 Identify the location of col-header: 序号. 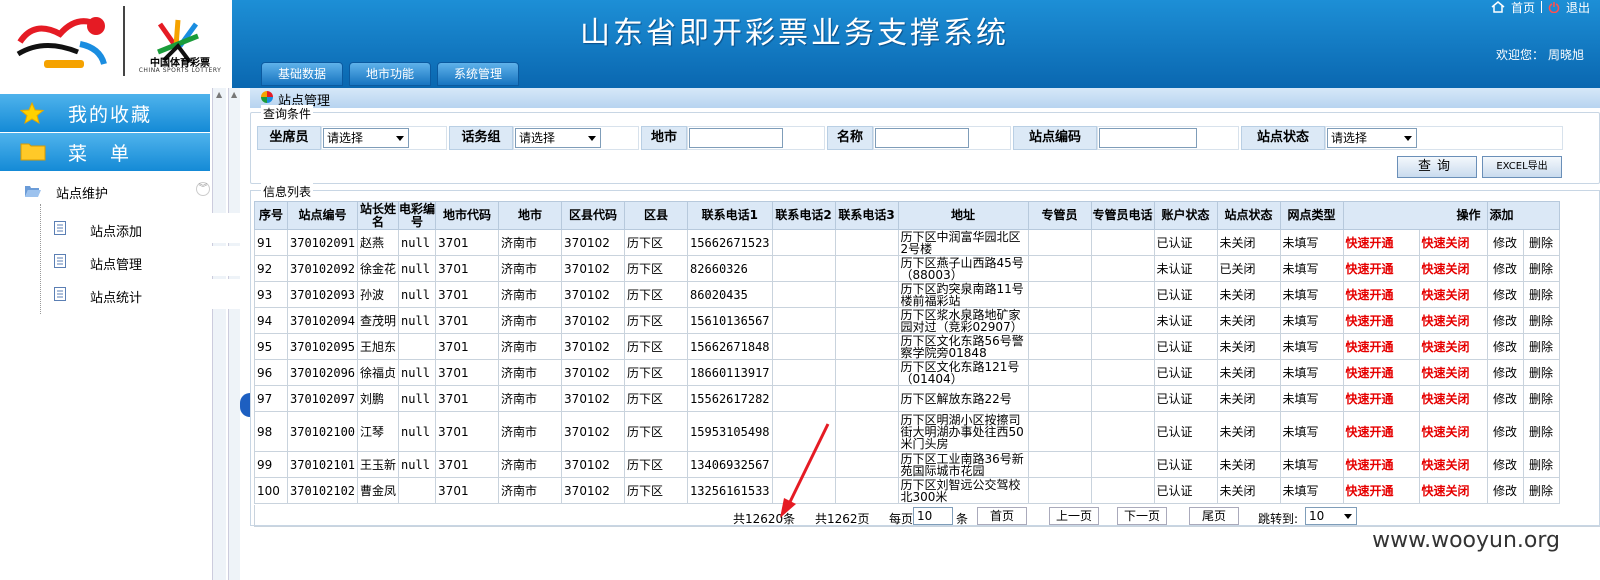
(271, 215).